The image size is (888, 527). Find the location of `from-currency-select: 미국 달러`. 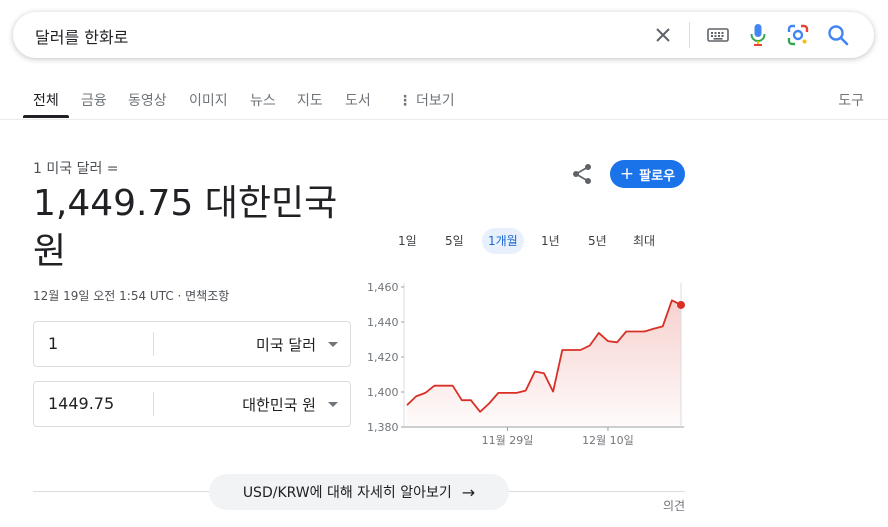

from-currency-select: 미국 달러 is located at coordinates (286, 344).